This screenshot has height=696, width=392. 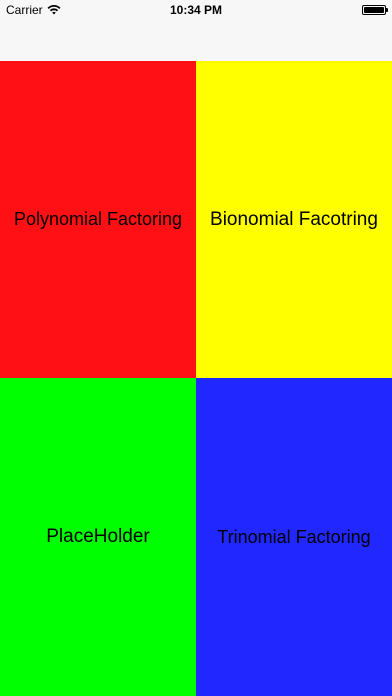 I want to click on polynomial-factoring-label: Polynomial Factoring, so click(x=98, y=219).